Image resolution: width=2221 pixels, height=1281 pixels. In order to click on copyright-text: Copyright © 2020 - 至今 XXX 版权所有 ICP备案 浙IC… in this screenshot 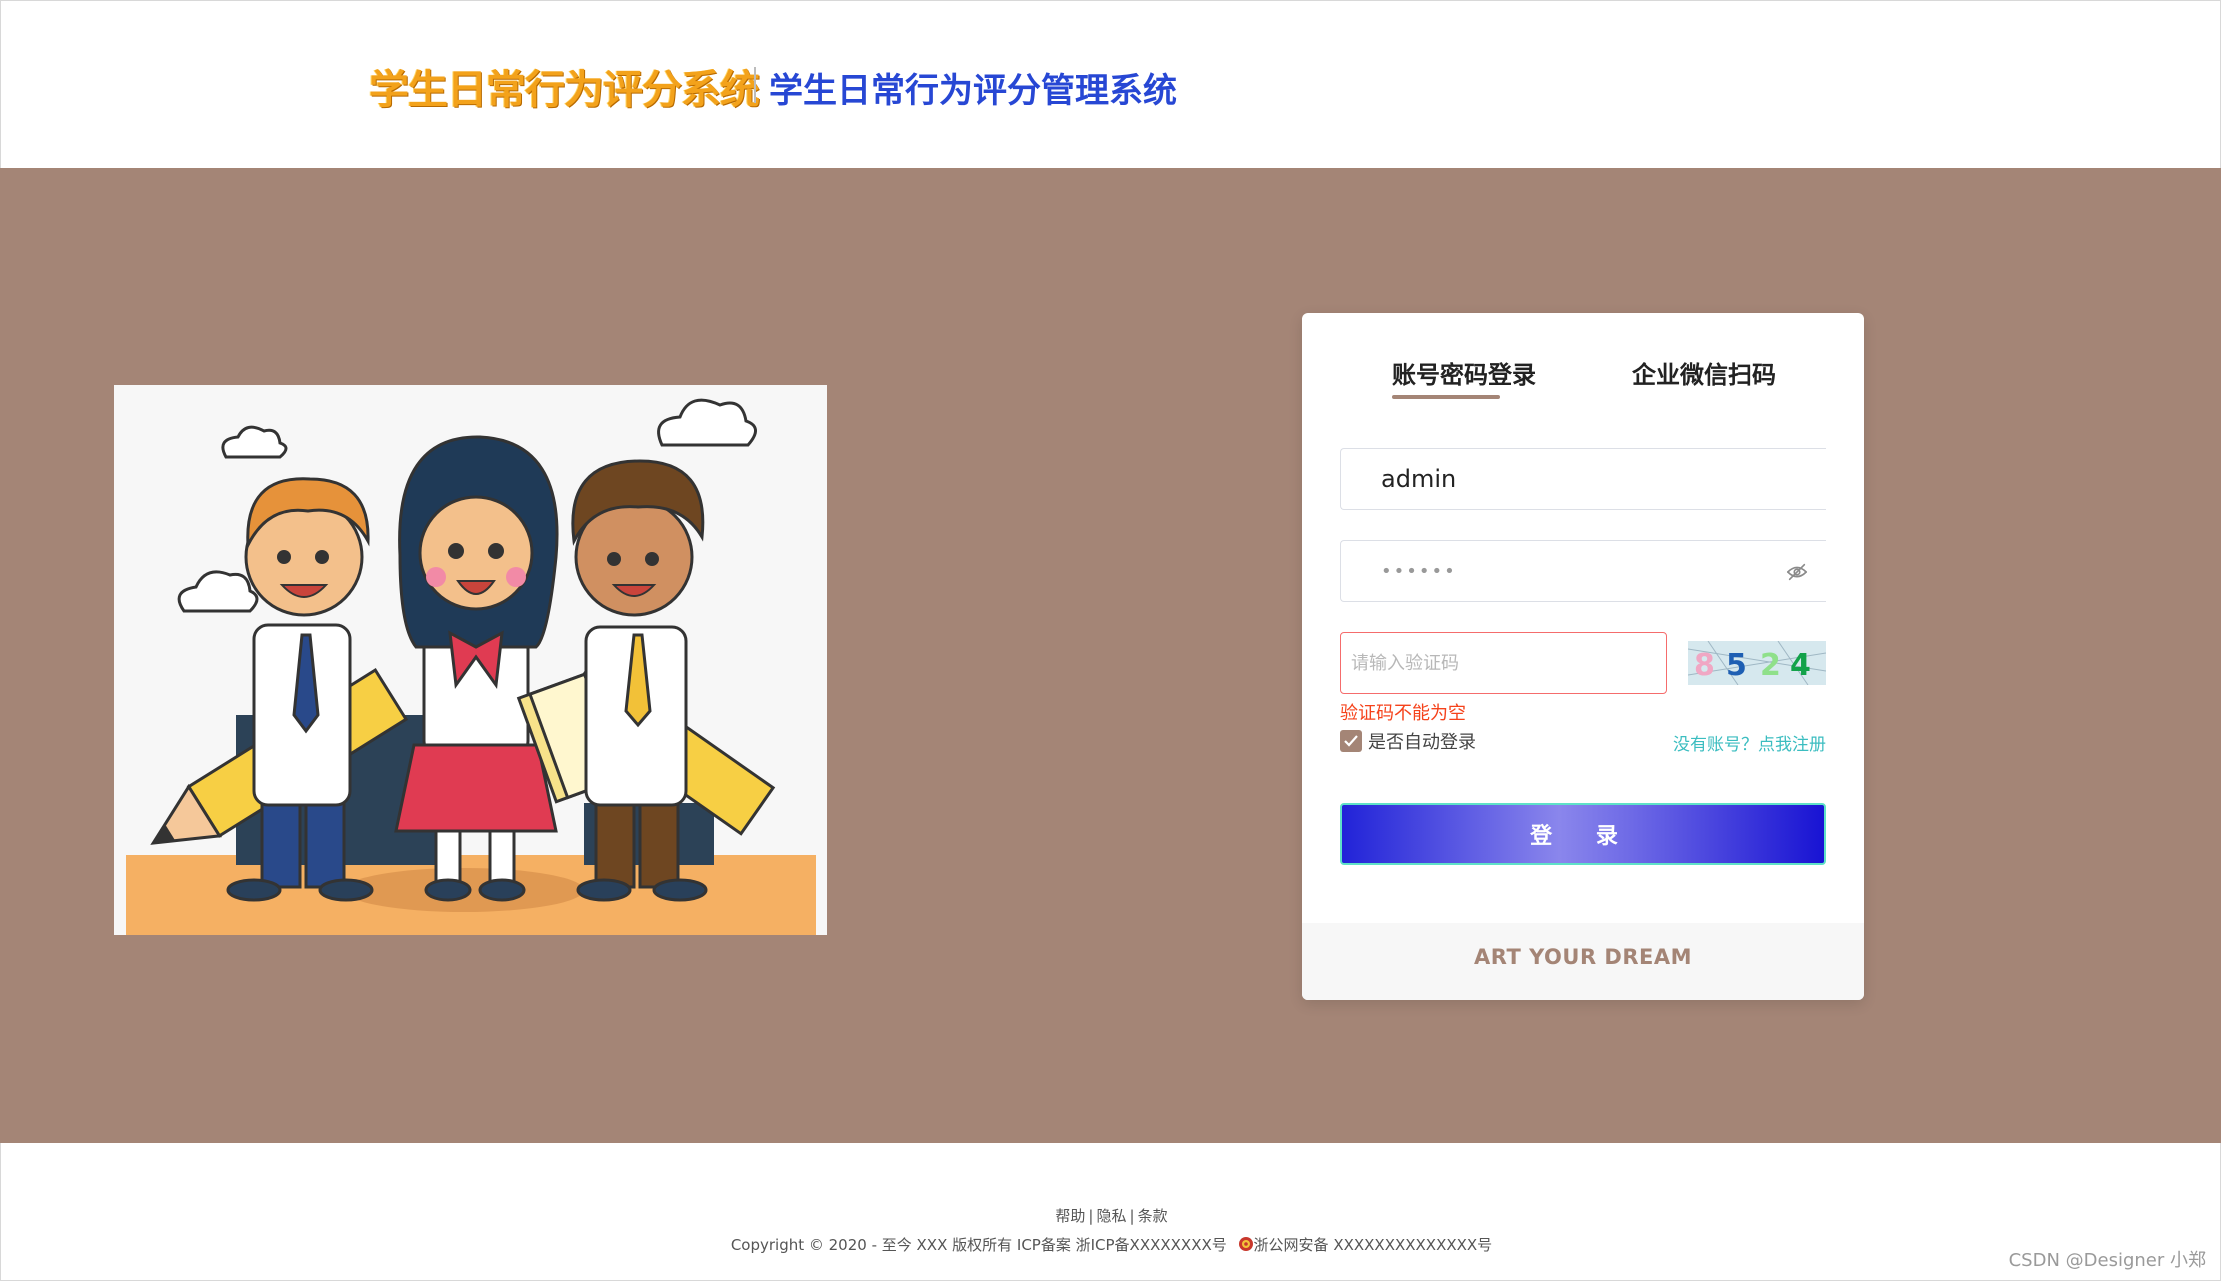, I will do `click(978, 1245)`.